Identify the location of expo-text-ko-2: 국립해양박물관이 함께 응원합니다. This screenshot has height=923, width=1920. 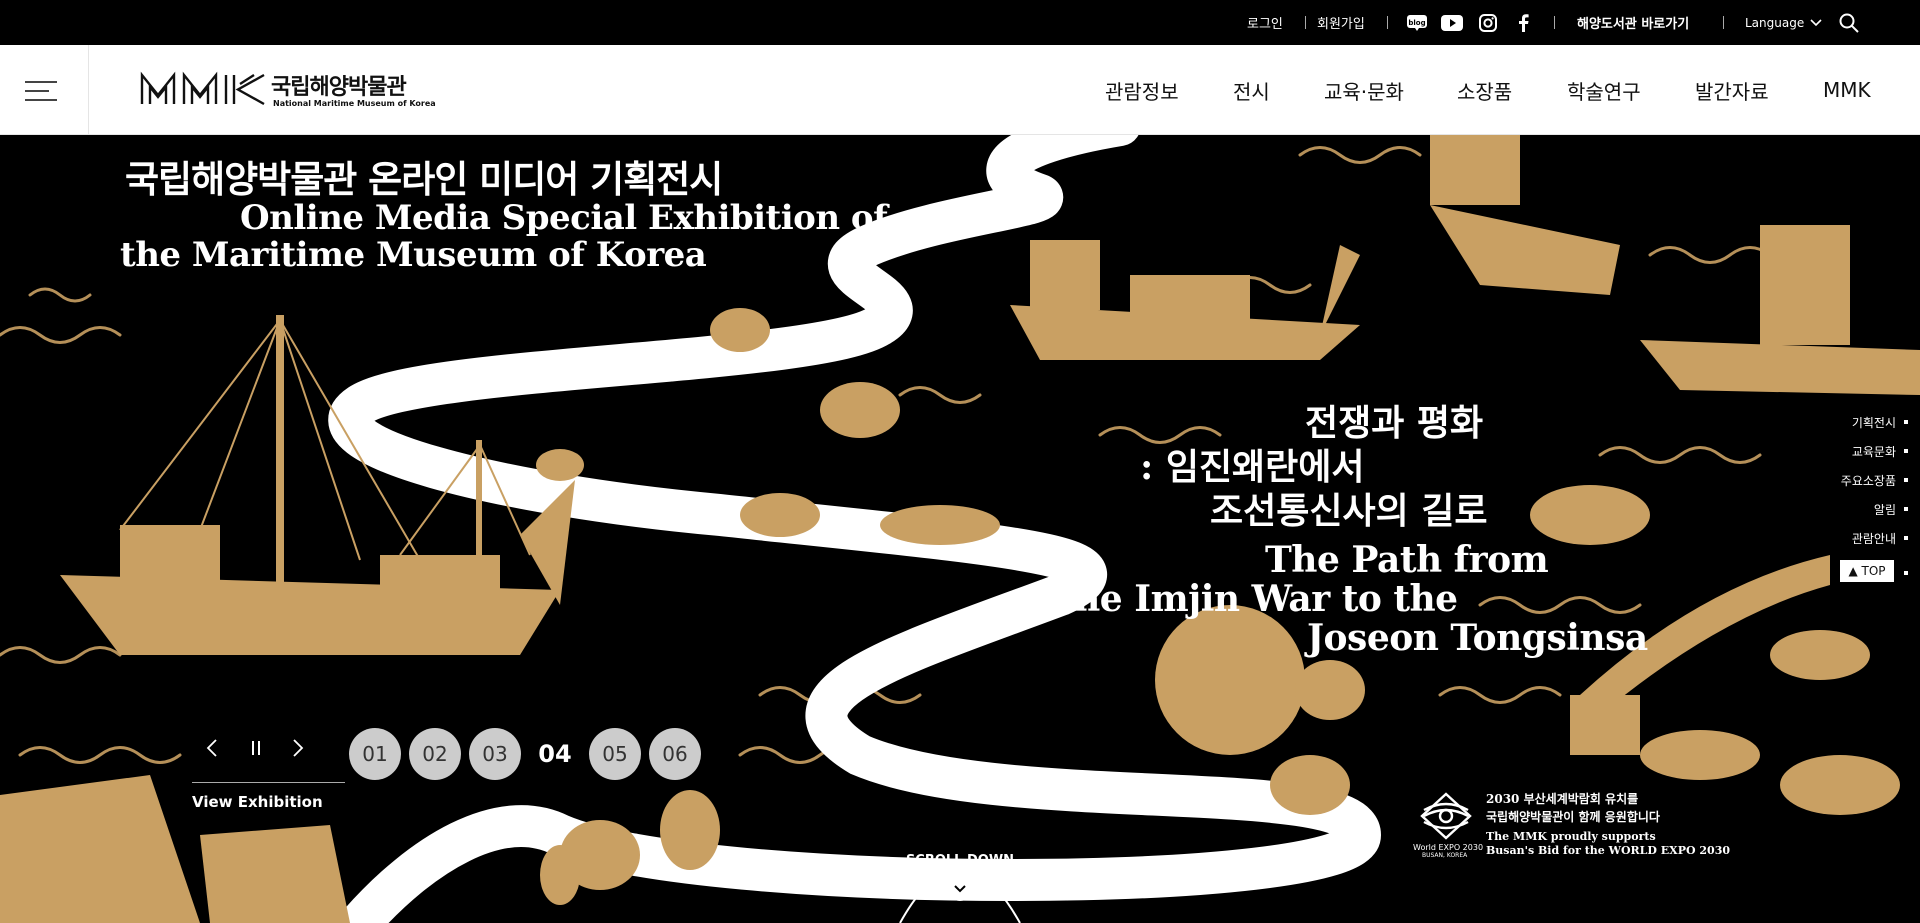
(1573, 817).